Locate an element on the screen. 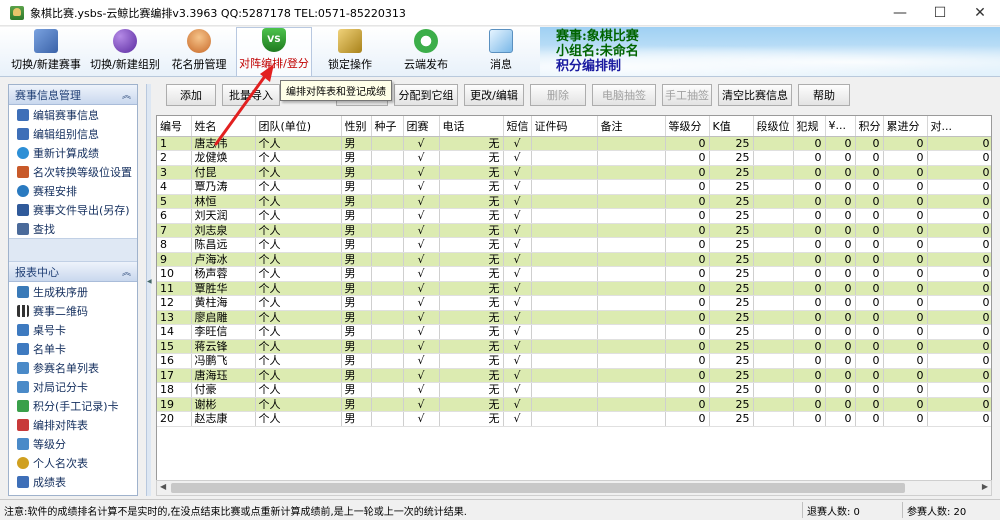  table-row: 6 刘天润 个人男 √ 无 √ 0 25 0 0 0 0 0 is located at coordinates (574, 216).